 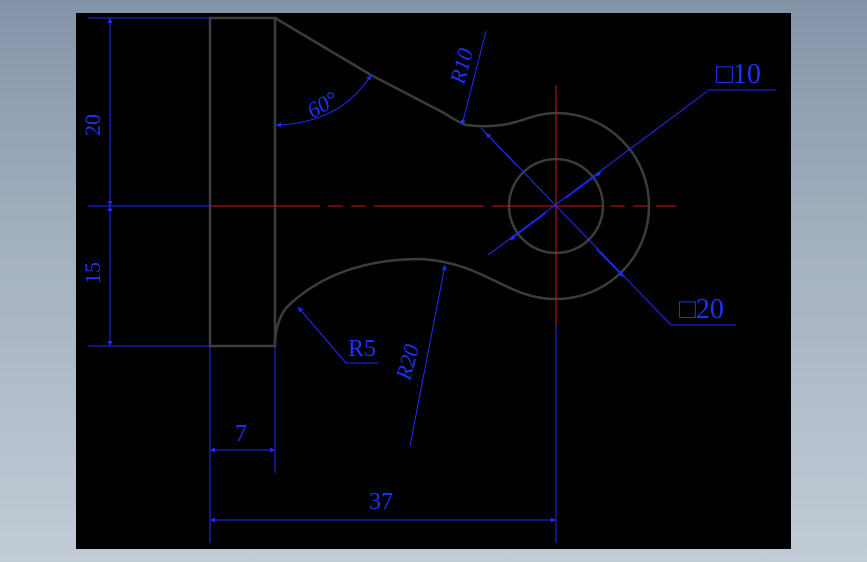 What do you see at coordinates (242, 182) in the screenshot?
I see `base-block` at bounding box center [242, 182].